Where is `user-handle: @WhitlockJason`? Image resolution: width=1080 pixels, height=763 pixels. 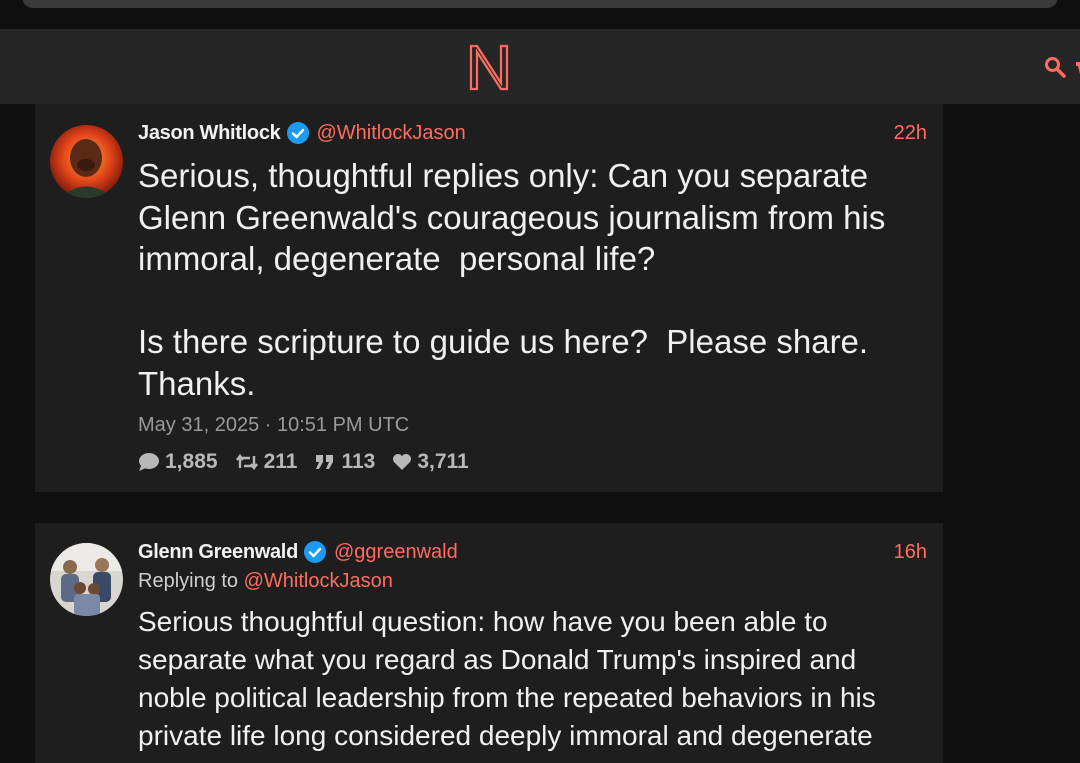 user-handle: @WhitlockJason is located at coordinates (391, 133).